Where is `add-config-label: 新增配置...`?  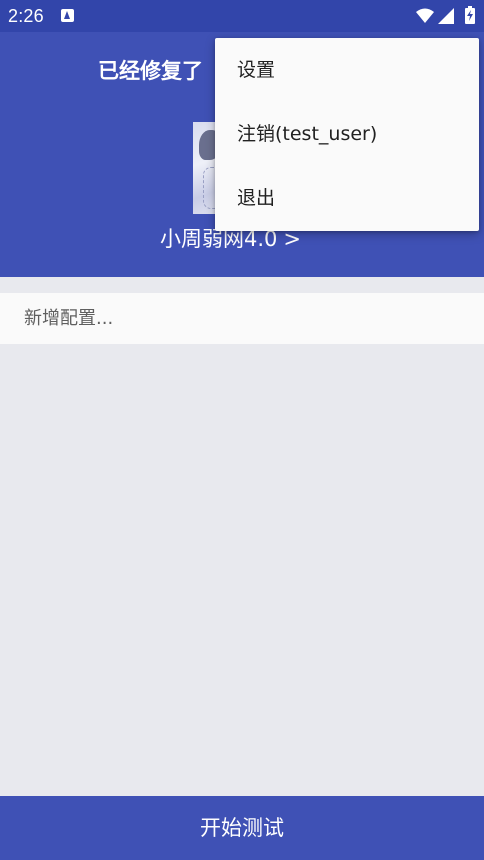 add-config-label: 新增配置... is located at coordinates (69, 318).